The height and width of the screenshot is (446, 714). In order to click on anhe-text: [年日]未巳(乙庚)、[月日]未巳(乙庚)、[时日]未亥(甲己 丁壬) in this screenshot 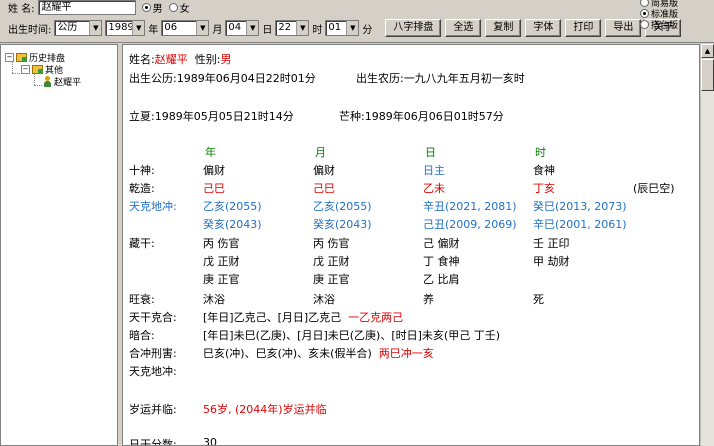, I will do `click(351, 335)`.